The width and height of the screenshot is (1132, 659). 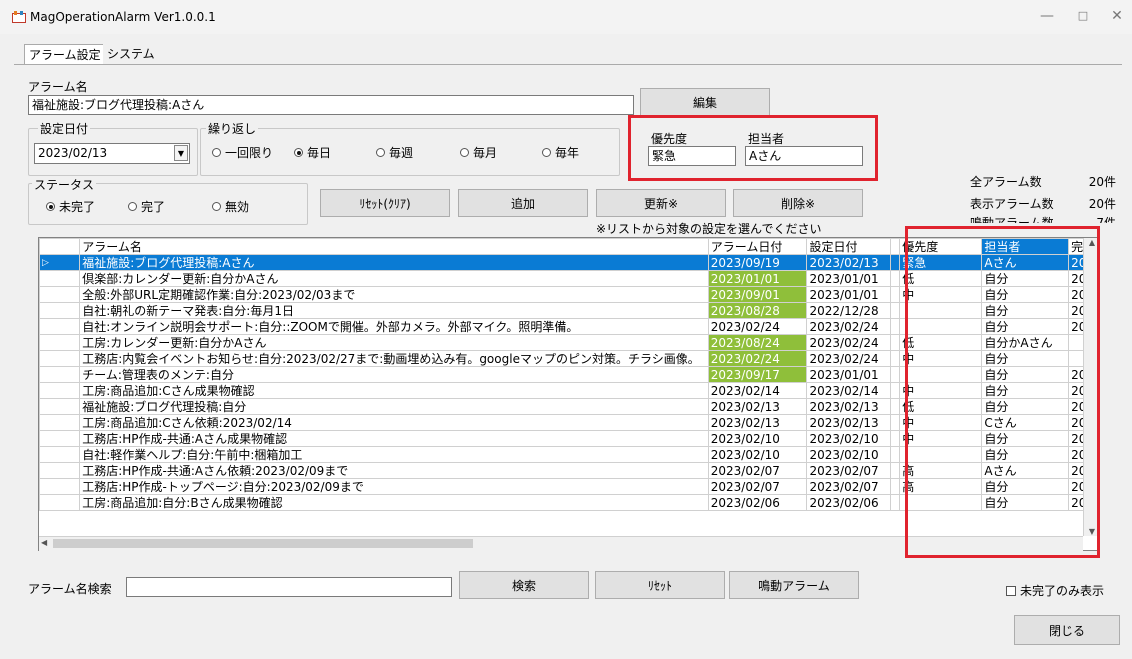 I want to click on tab-system: システム, so click(x=131, y=54).